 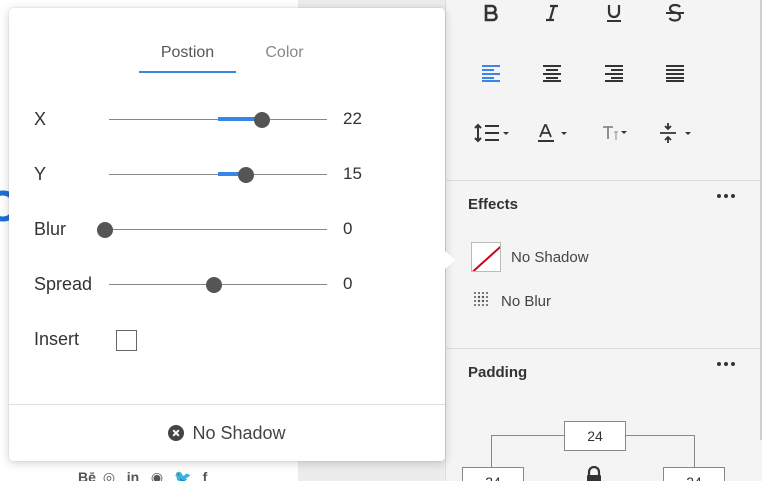 What do you see at coordinates (481, 301) in the screenshot?
I see `blur-dots-icon` at bounding box center [481, 301].